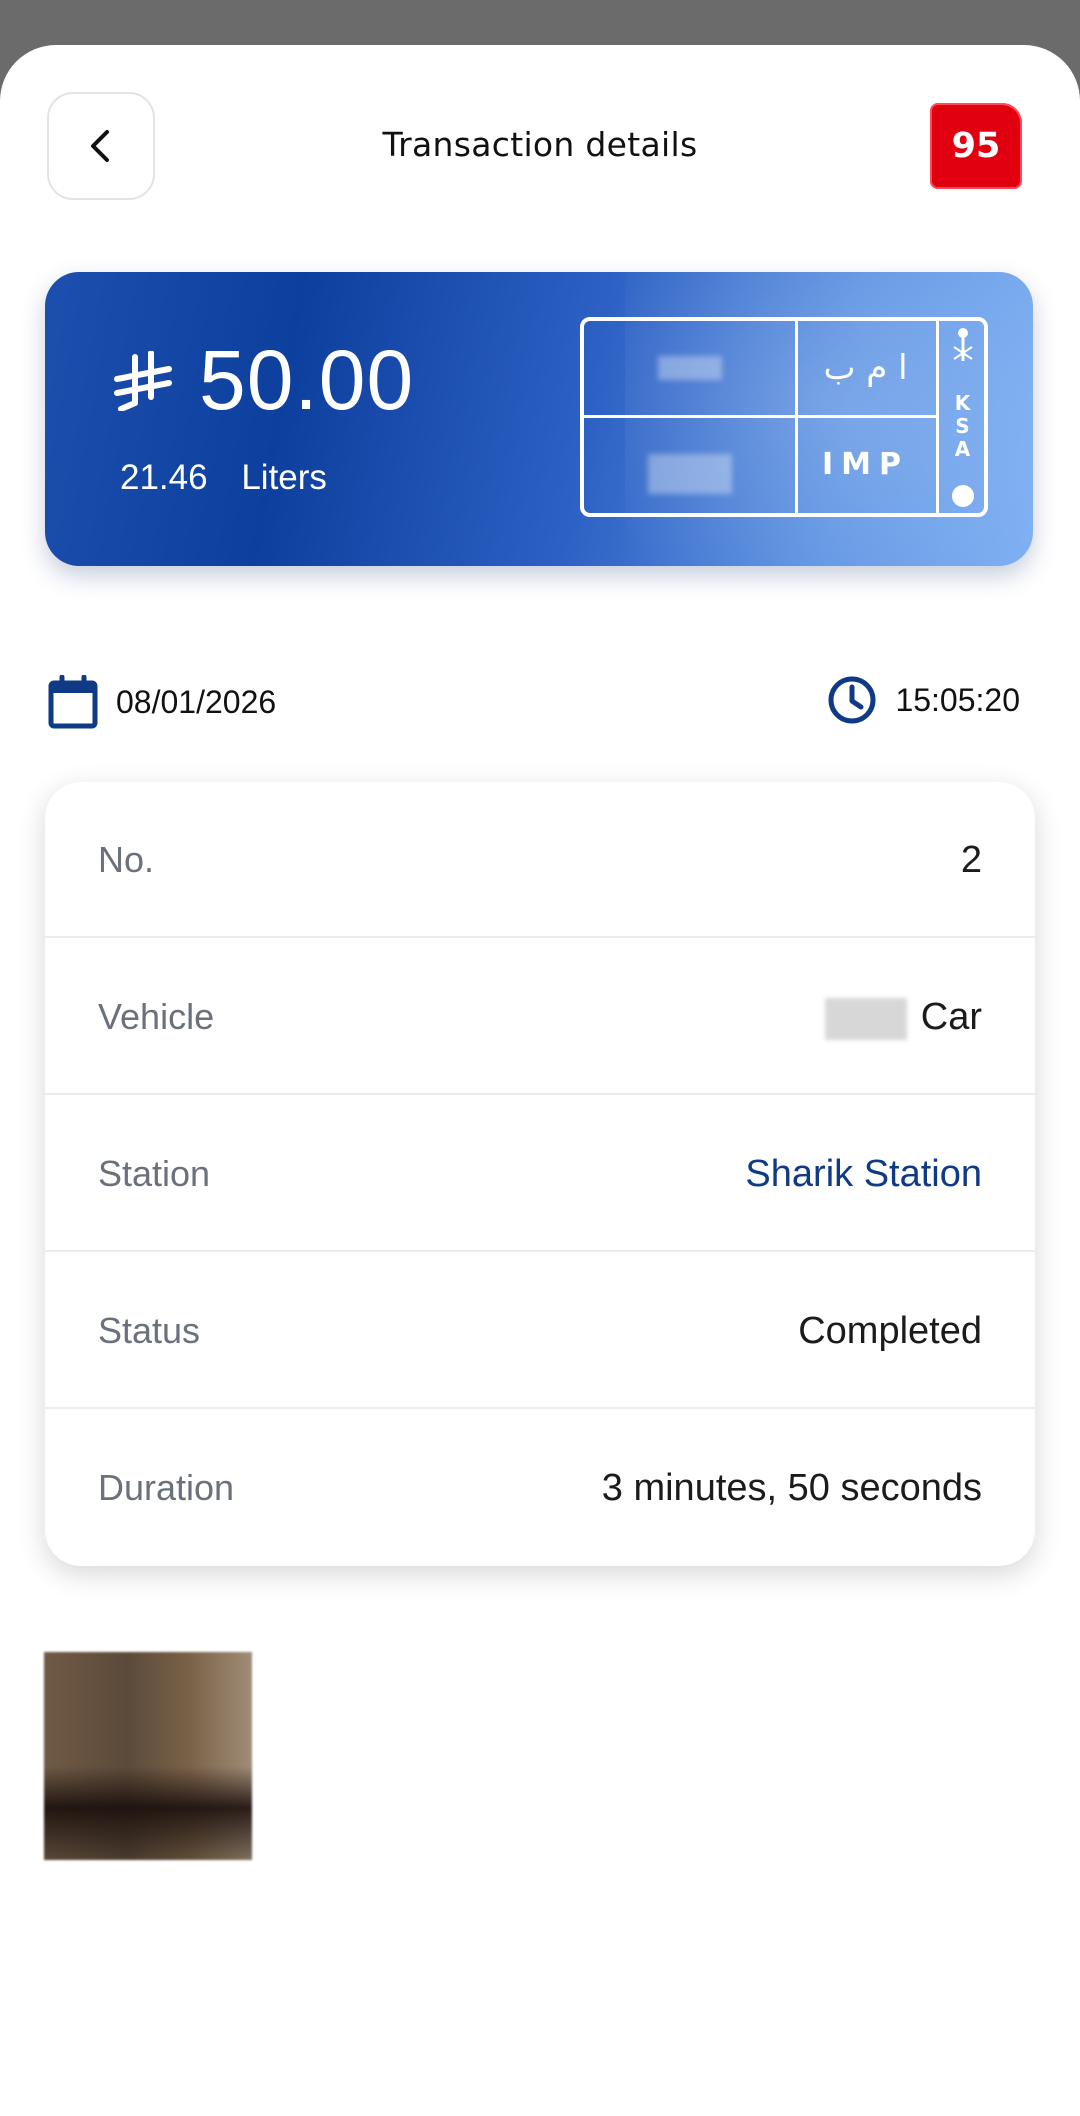 This screenshot has width=1080, height=2116. I want to click on detail-label: Status, so click(149, 1330).